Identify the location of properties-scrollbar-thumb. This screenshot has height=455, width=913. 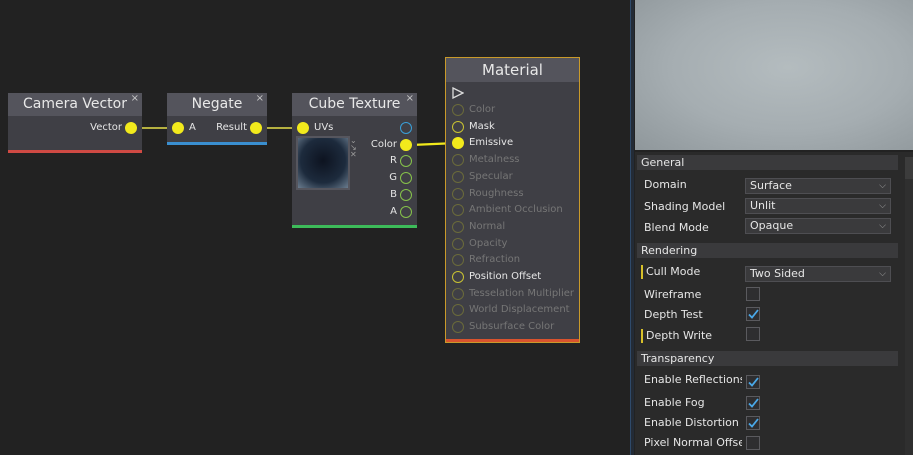
(909, 168).